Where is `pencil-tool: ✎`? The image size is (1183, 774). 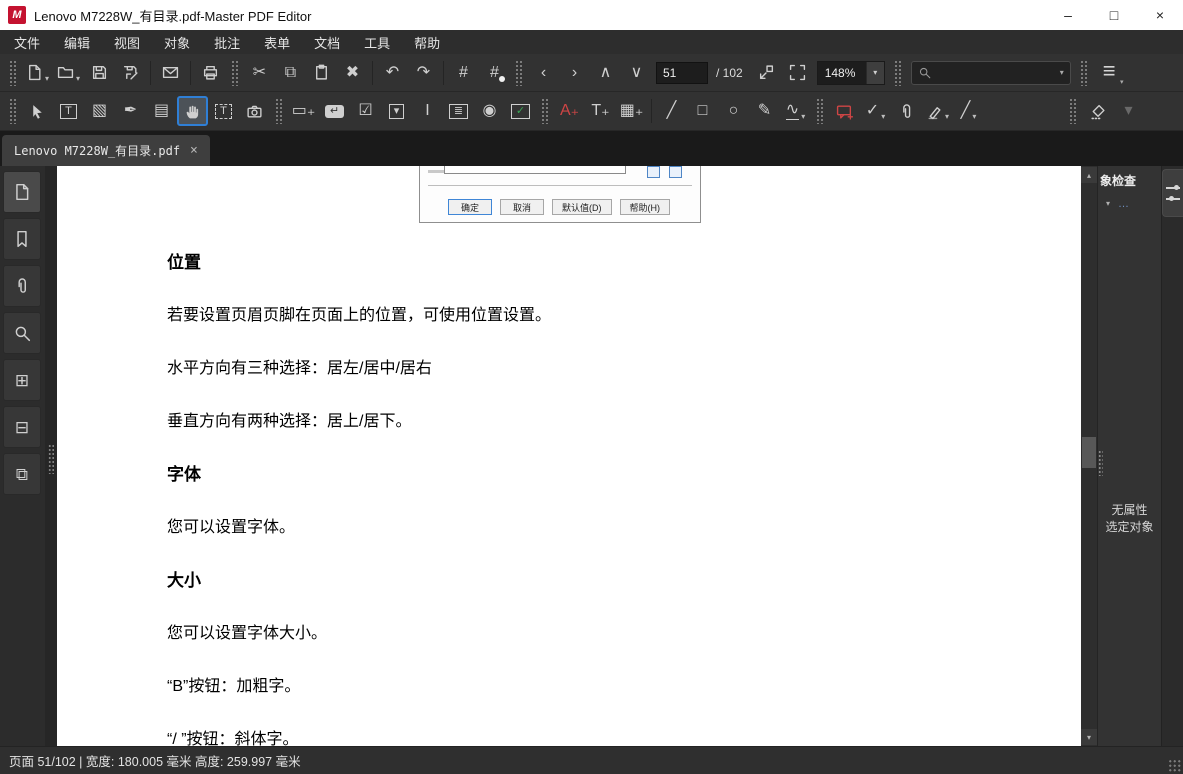 pencil-tool: ✎ is located at coordinates (764, 111).